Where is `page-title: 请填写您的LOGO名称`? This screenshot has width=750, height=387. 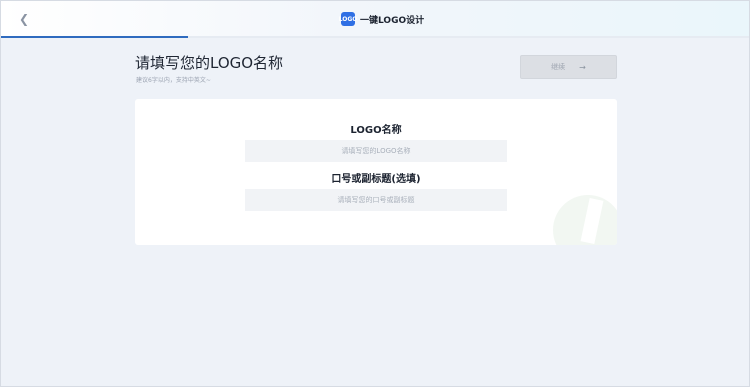
page-title: 请填写您的LOGO名称 is located at coordinates (209, 63).